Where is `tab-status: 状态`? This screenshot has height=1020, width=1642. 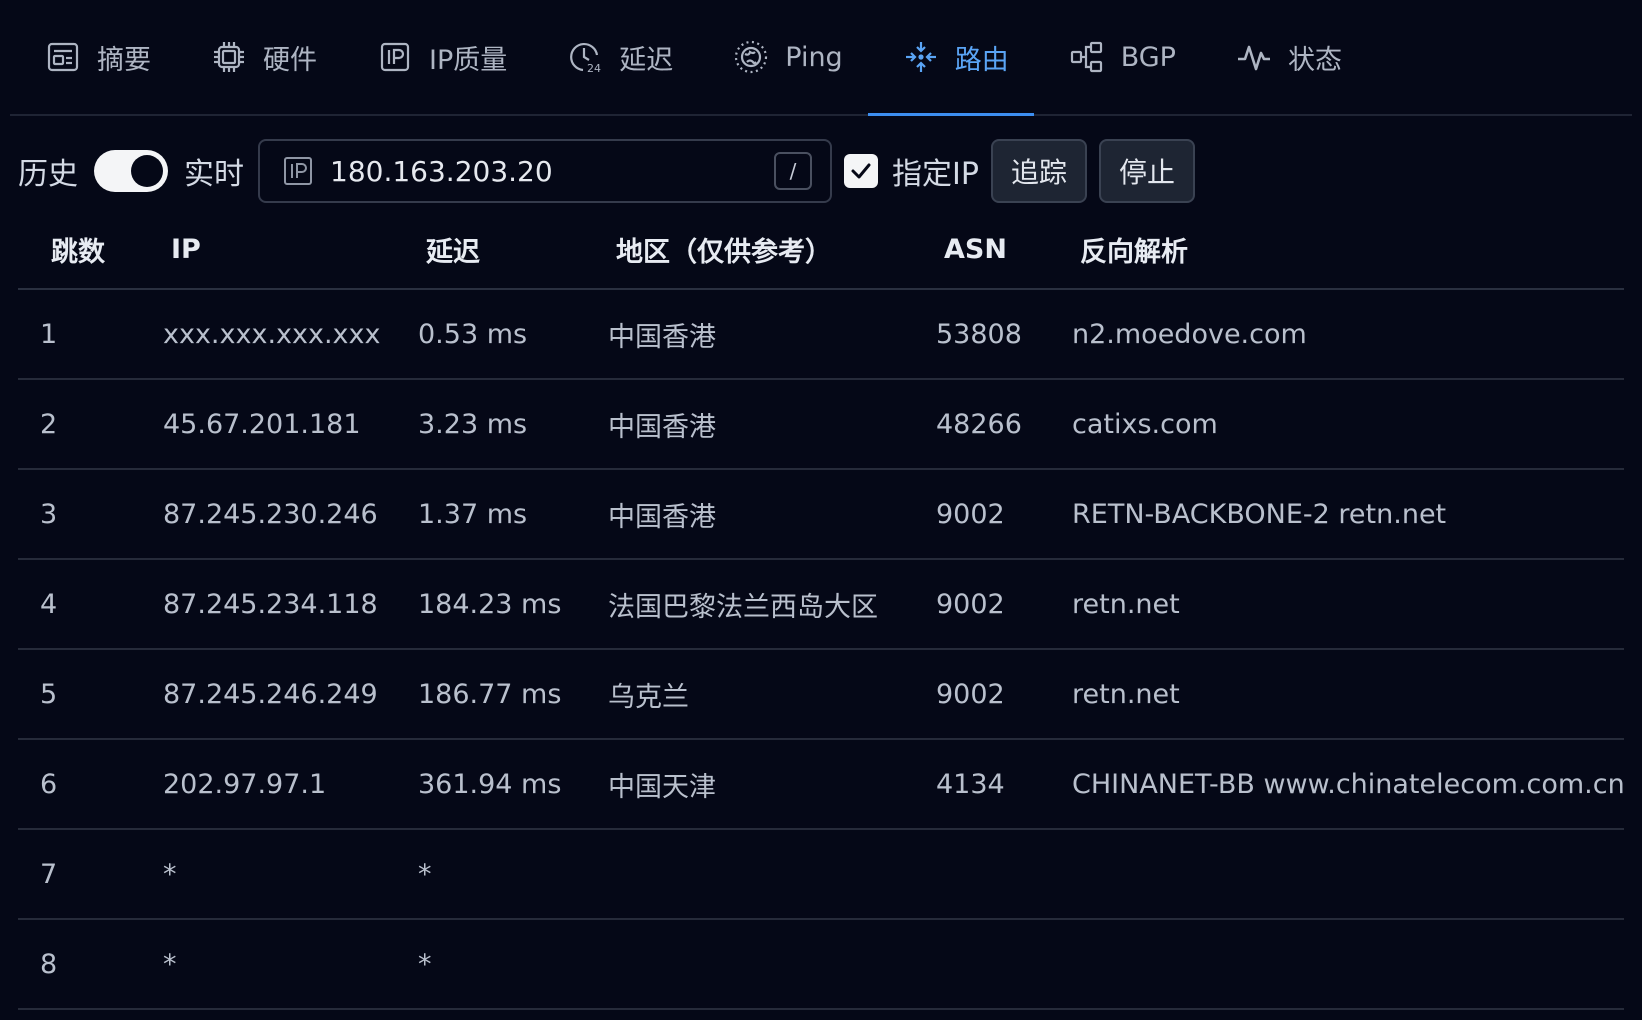
tab-status: 状态 is located at coordinates (1284, 57).